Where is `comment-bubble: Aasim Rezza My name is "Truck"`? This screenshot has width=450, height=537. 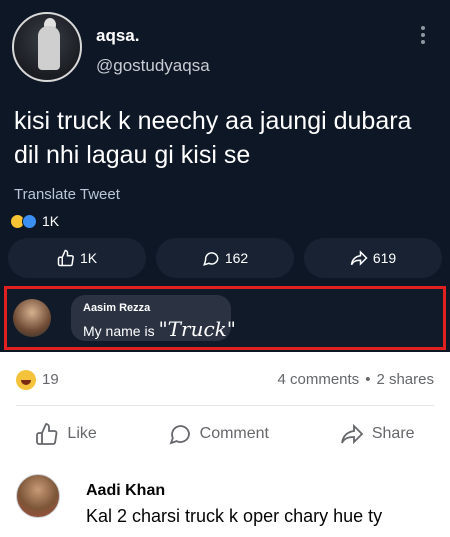 comment-bubble: Aasim Rezza My name is "Truck" is located at coordinates (153, 318).